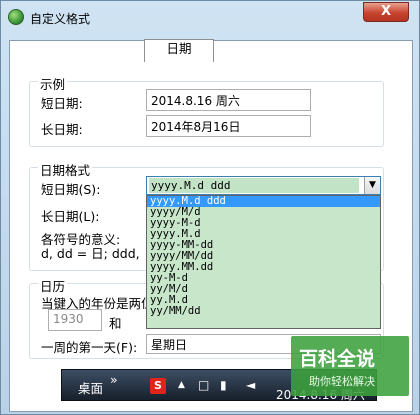  I want to click on tab-date: 日期, so click(179, 50).